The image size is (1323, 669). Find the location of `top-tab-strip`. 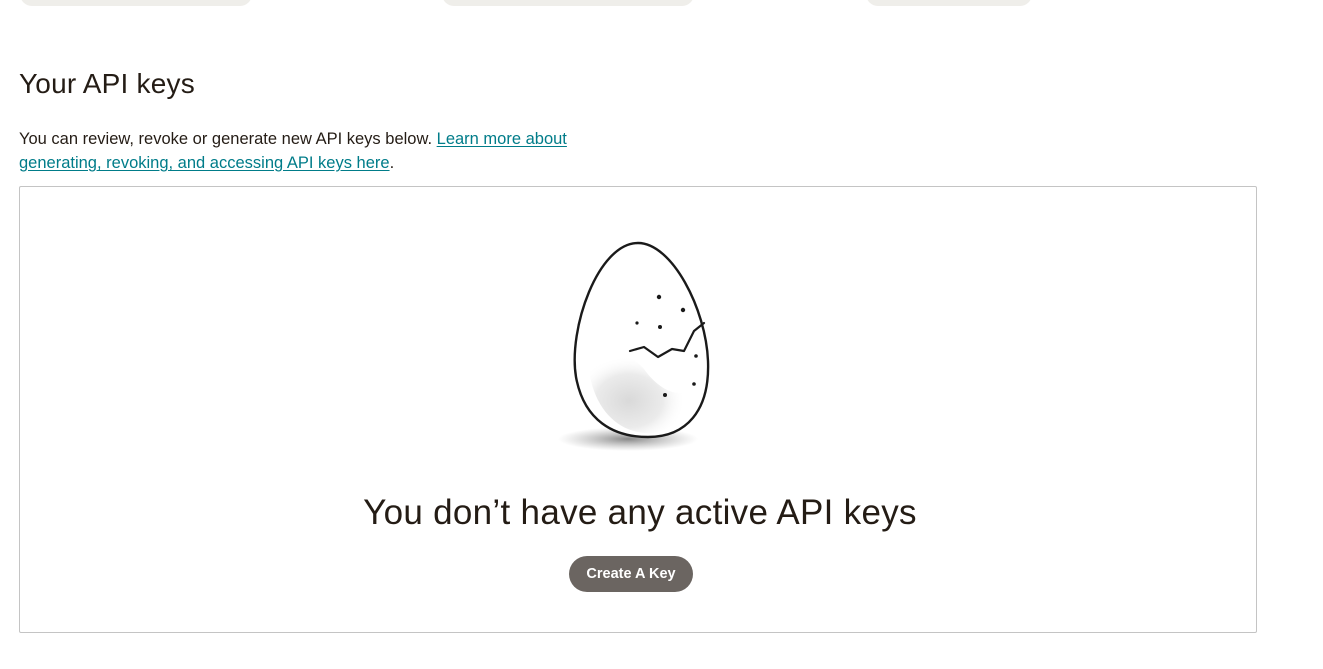

top-tab-strip is located at coordinates (661, 4).